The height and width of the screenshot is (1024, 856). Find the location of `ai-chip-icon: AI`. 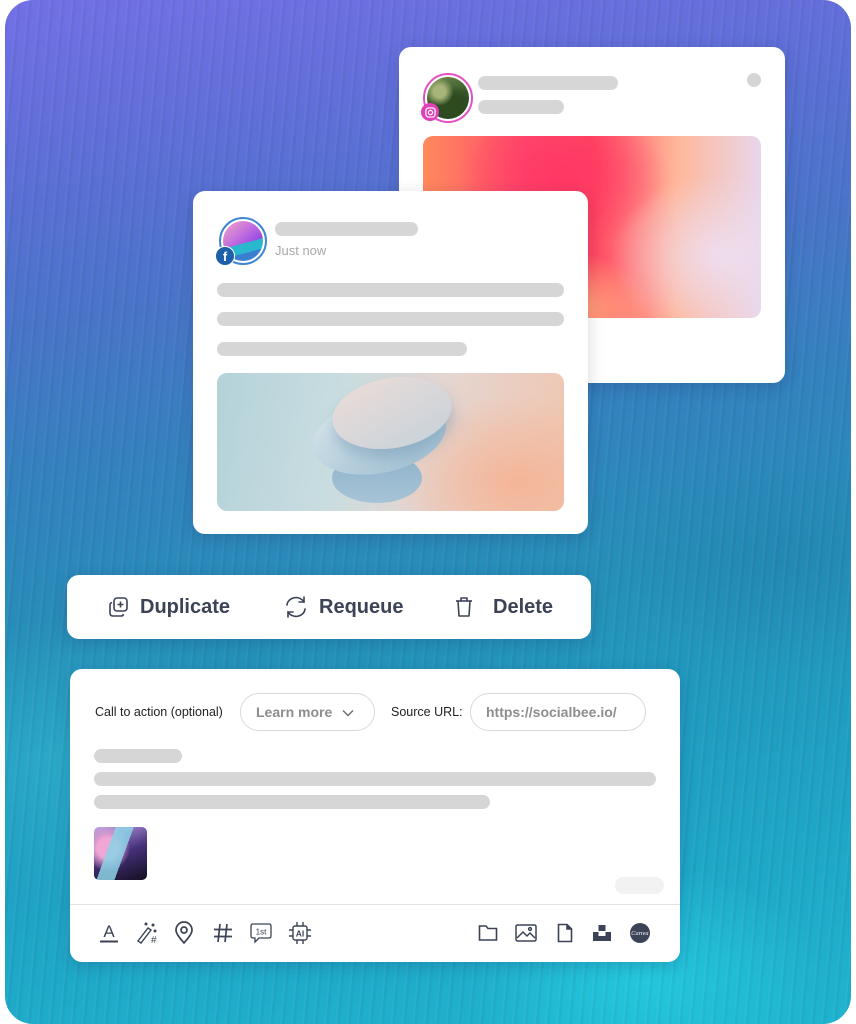

ai-chip-icon: AI is located at coordinates (300, 933).